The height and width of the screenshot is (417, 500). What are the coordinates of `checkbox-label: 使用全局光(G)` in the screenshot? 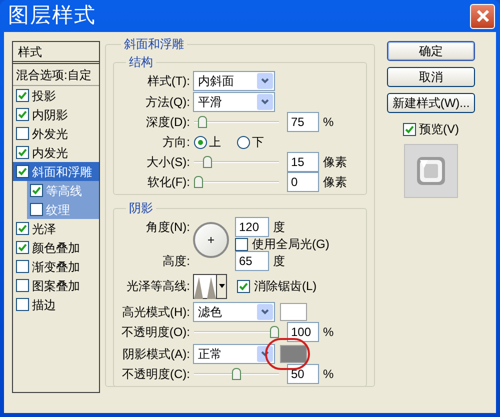 It's located at (291, 244).